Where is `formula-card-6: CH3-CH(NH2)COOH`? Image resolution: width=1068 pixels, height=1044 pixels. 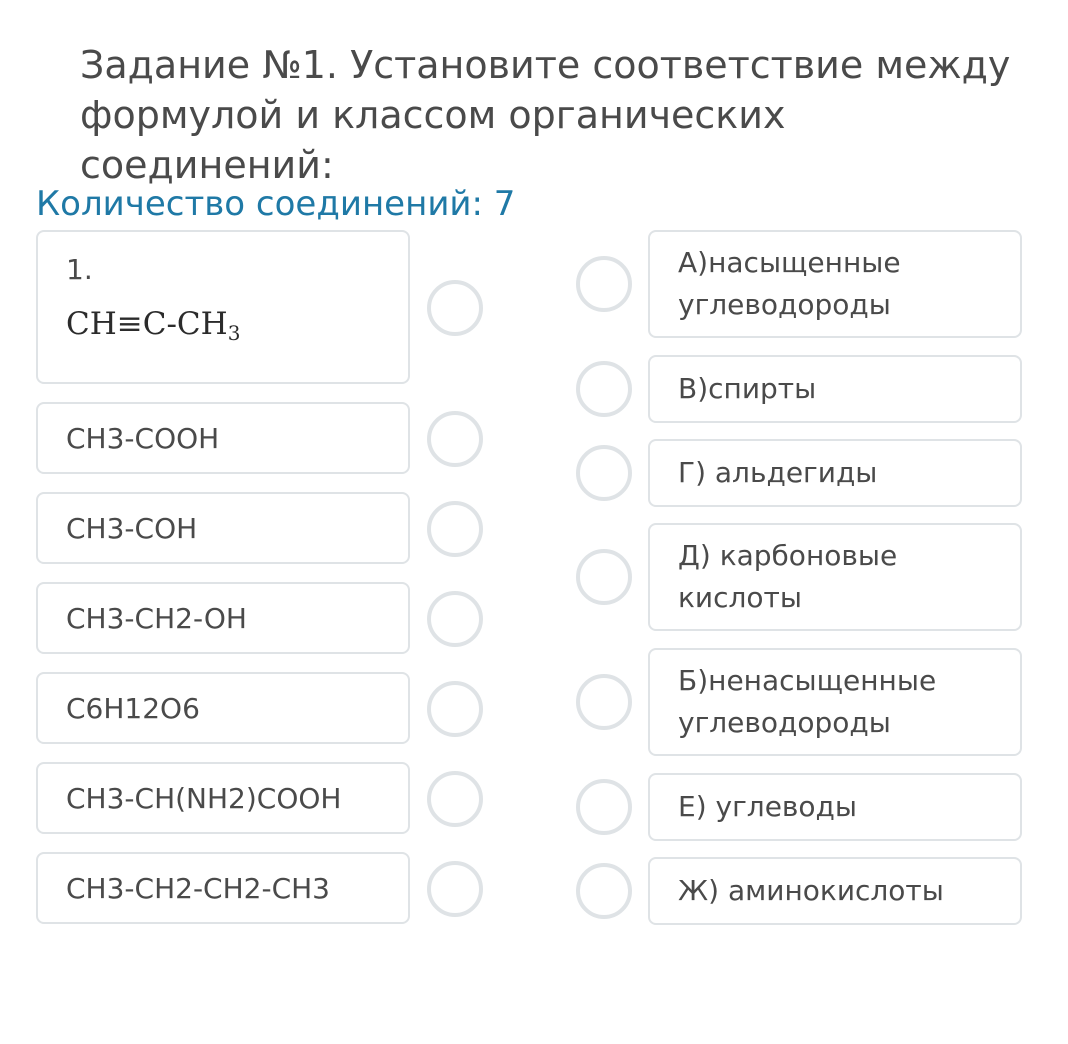
formula-card-6: CH3-CH(NH2)COOH is located at coordinates (223, 798).